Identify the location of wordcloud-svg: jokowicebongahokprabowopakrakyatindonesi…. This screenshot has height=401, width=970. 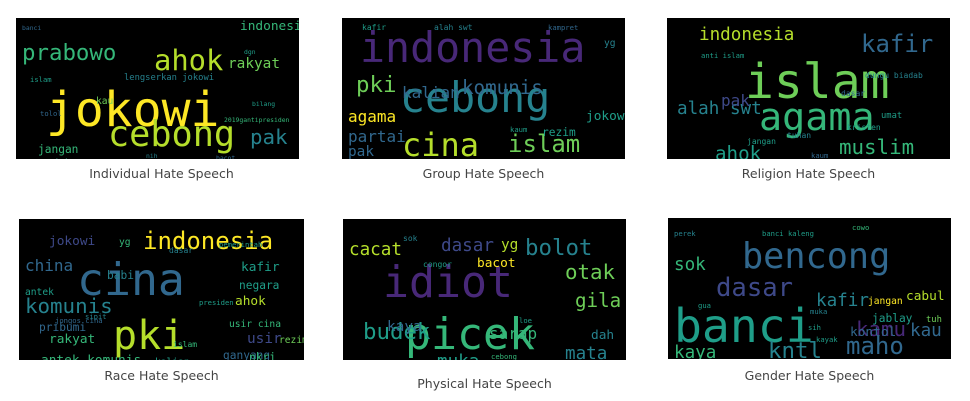
(160, 89).